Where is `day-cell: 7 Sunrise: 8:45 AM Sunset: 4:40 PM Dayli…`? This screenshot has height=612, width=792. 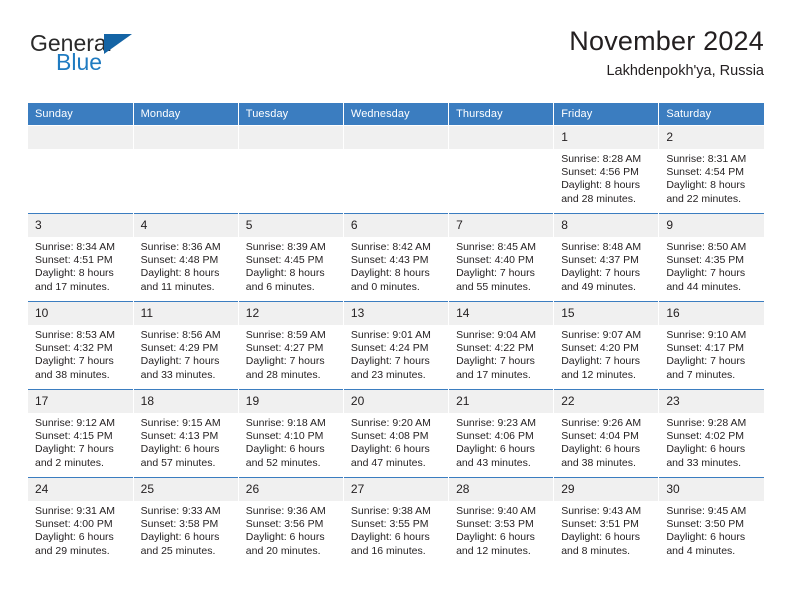
day-cell: 7 Sunrise: 8:45 AM Sunset: 4:40 PM Dayli… is located at coordinates (501, 257).